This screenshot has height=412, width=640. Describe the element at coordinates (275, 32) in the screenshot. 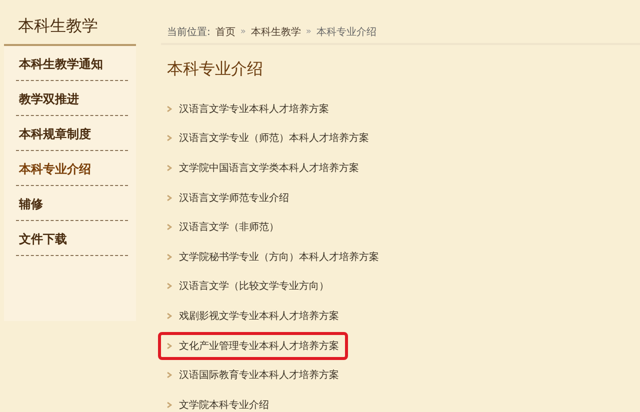

I see `breadcrumb-link: 本科生教学` at that location.